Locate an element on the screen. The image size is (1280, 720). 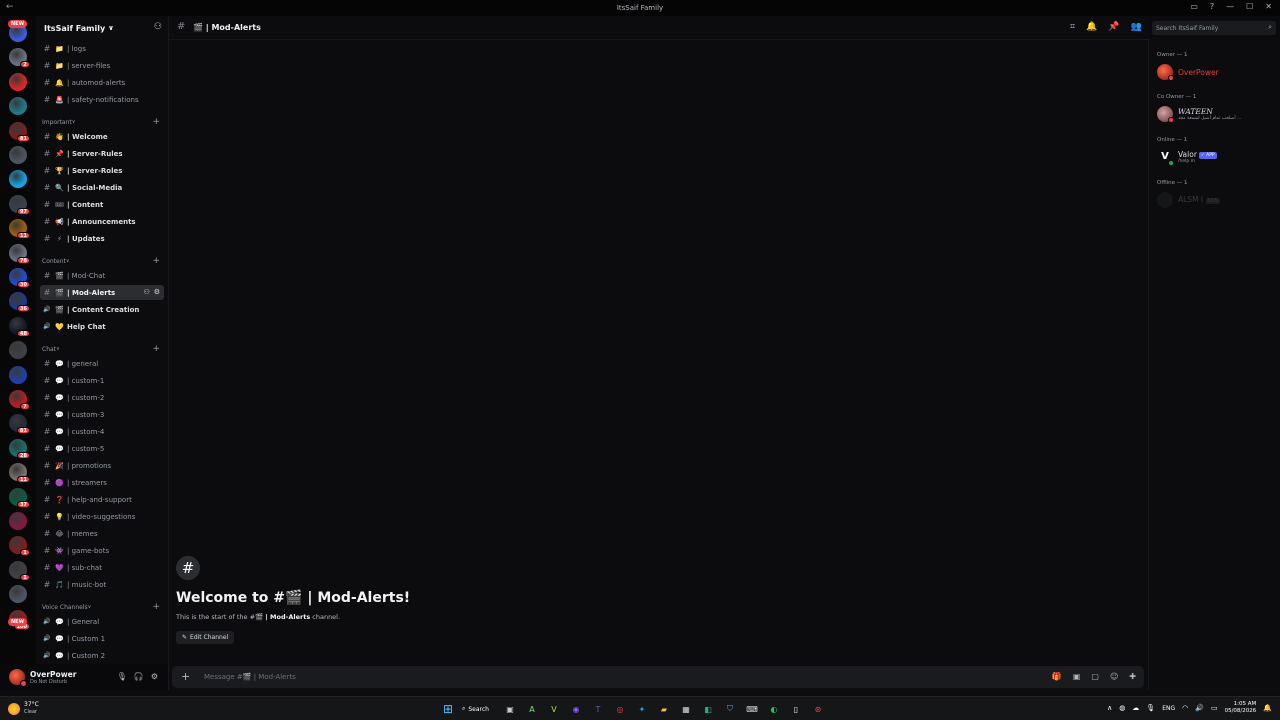
voice-channel-item: 🔊 💬 | General is located at coordinates (102, 621).